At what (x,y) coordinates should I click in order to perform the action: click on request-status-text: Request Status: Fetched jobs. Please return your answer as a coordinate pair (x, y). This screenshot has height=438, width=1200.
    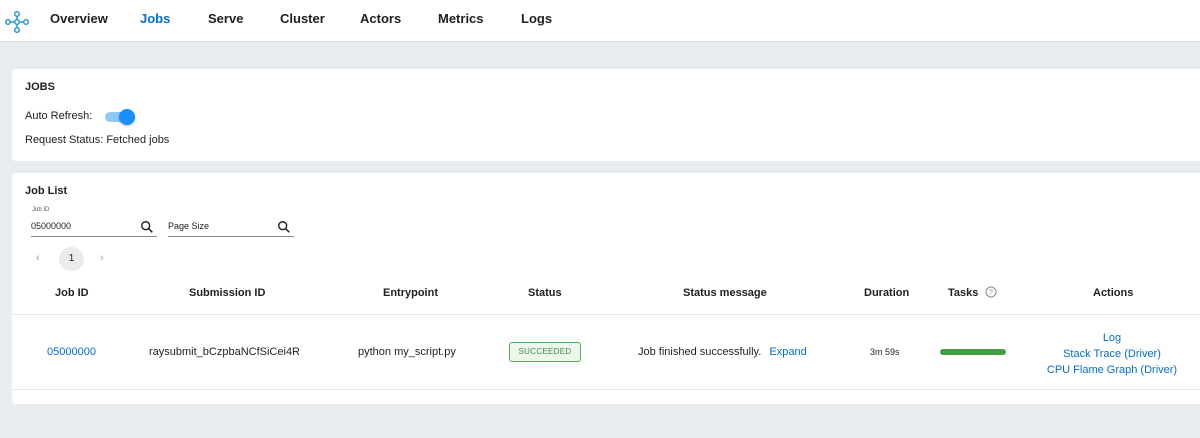
    Looking at the image, I should click on (97, 140).